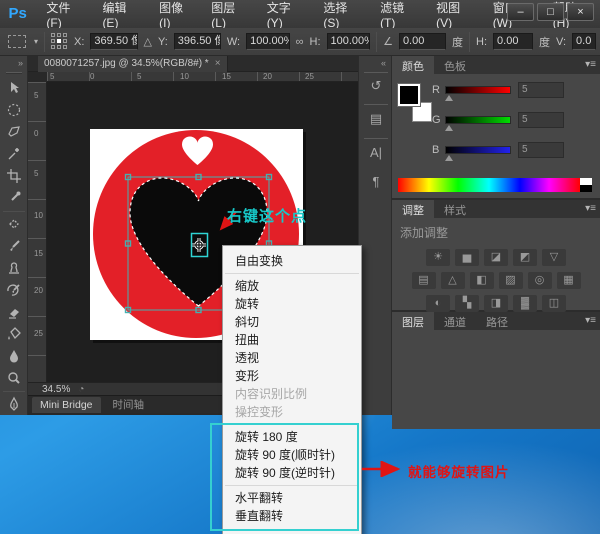 The width and height of the screenshot is (600, 534). I want to click on spot-healing-brush-tool, so click(14, 224).